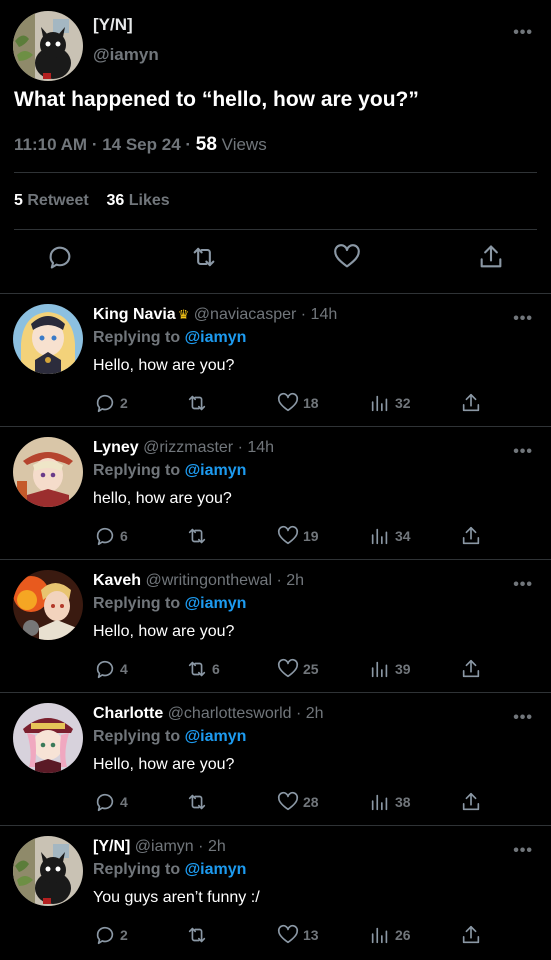  What do you see at coordinates (390, 935) in the screenshot?
I see `views-button: 26` at bounding box center [390, 935].